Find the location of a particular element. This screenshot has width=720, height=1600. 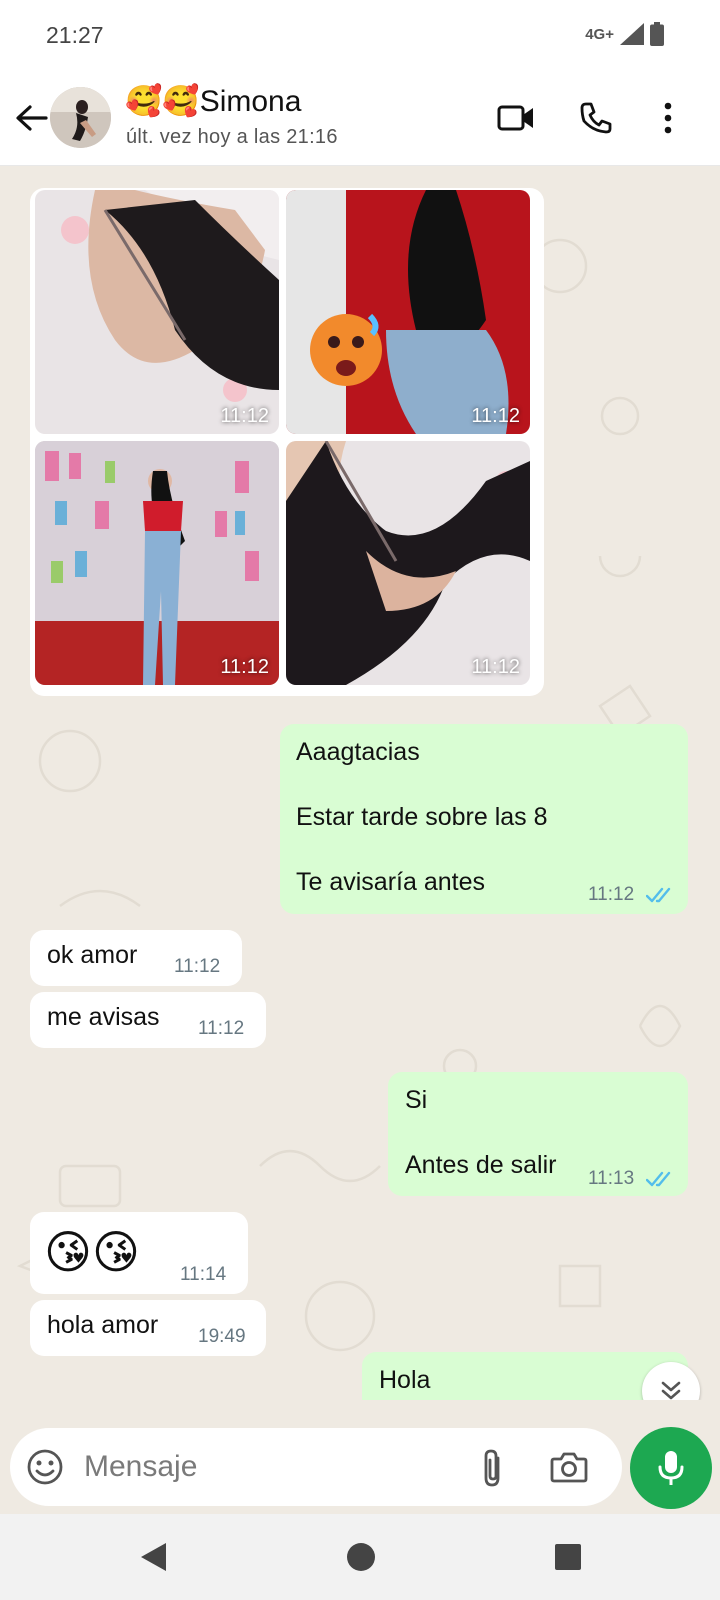

back-arrow-icon is located at coordinates (32, 118).